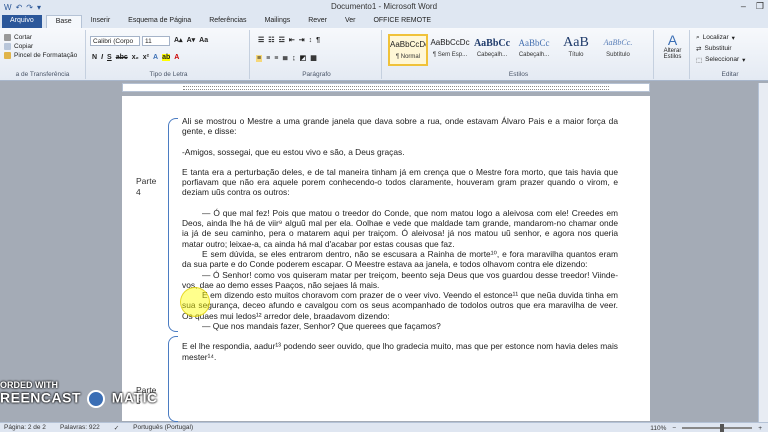 The height and width of the screenshot is (432, 768). I want to click on window-controls: – ❐, so click(752, 6).